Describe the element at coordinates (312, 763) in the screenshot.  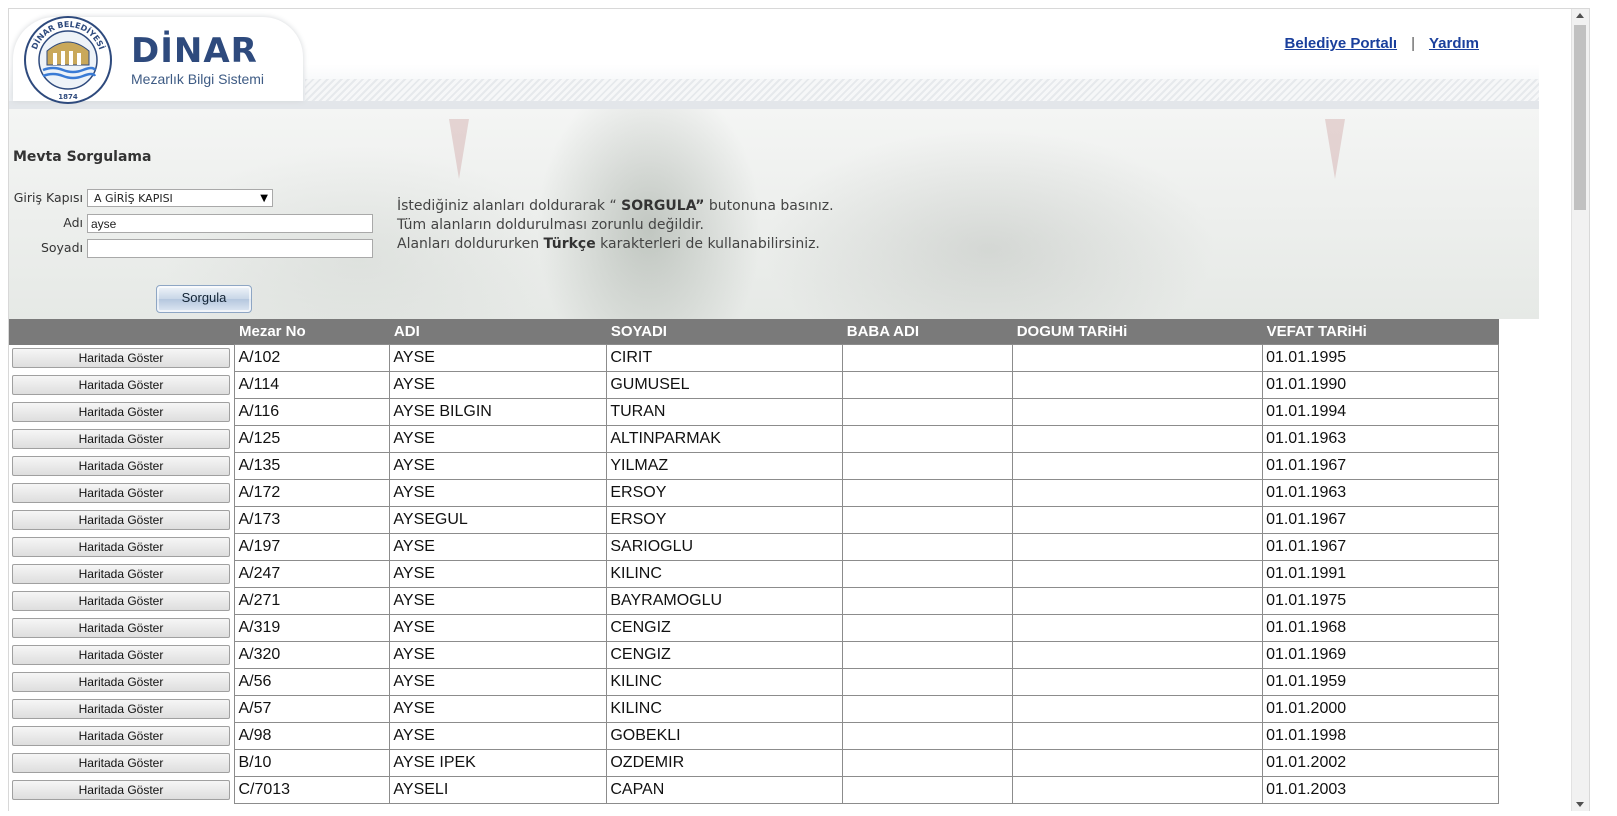
I see `grave-number-cell: B/10` at that location.